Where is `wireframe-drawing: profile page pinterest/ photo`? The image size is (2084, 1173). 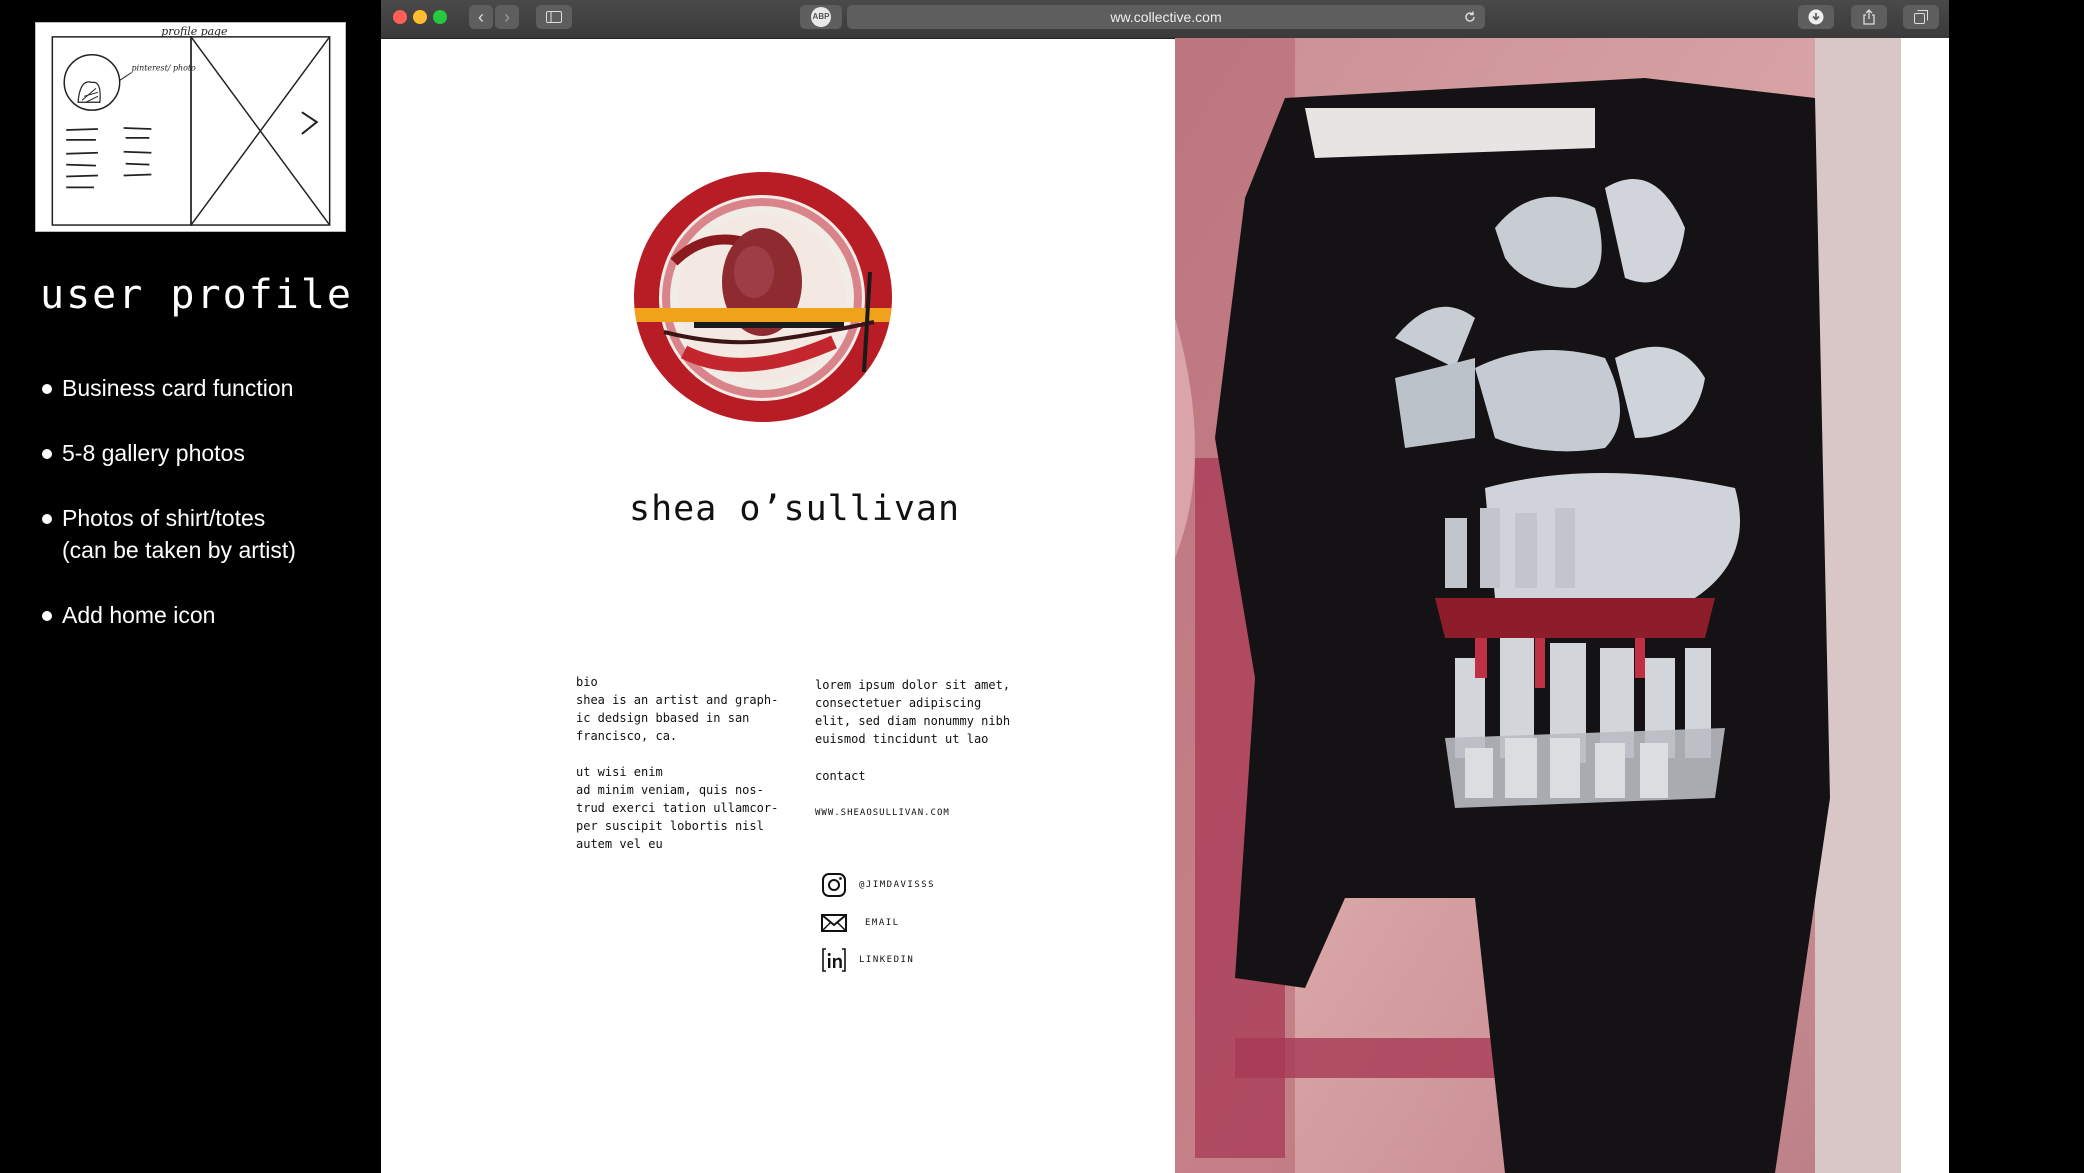 wireframe-drawing: profile page pinterest/ photo is located at coordinates (191, 125).